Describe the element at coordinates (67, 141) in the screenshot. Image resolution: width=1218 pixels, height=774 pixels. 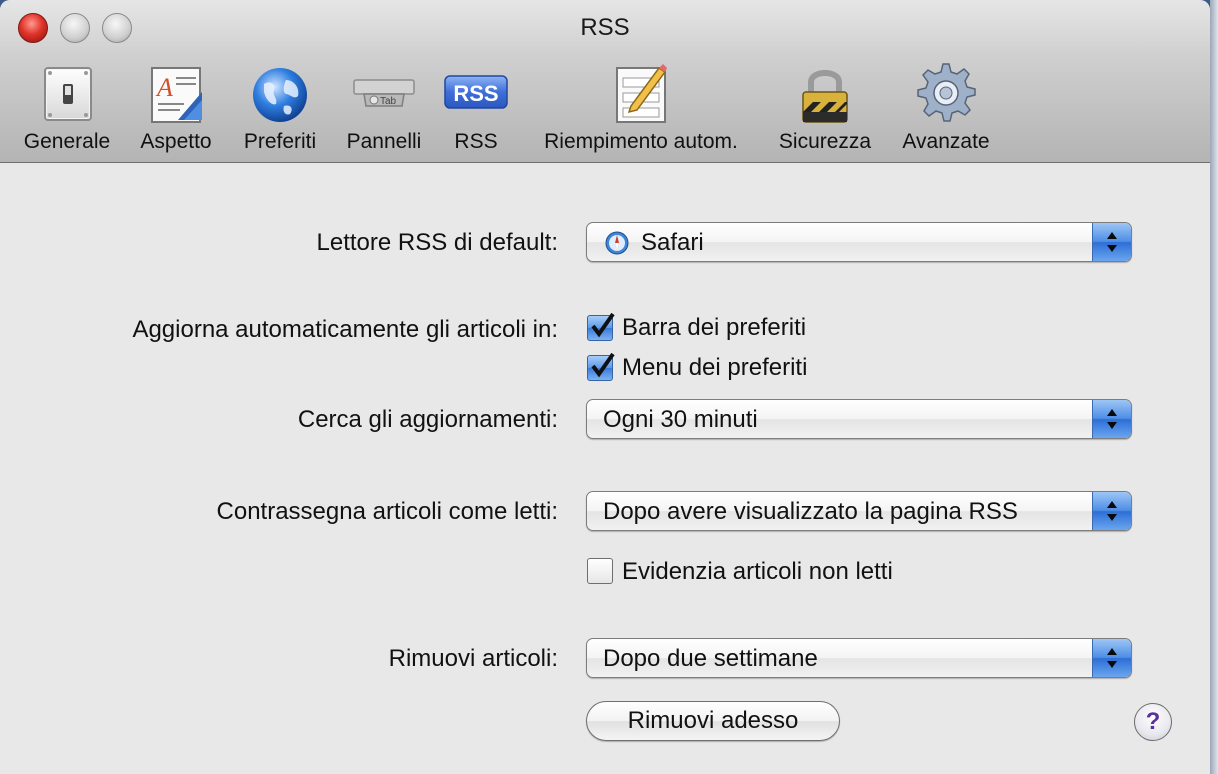
I see `toolbar-label: Generale` at that location.